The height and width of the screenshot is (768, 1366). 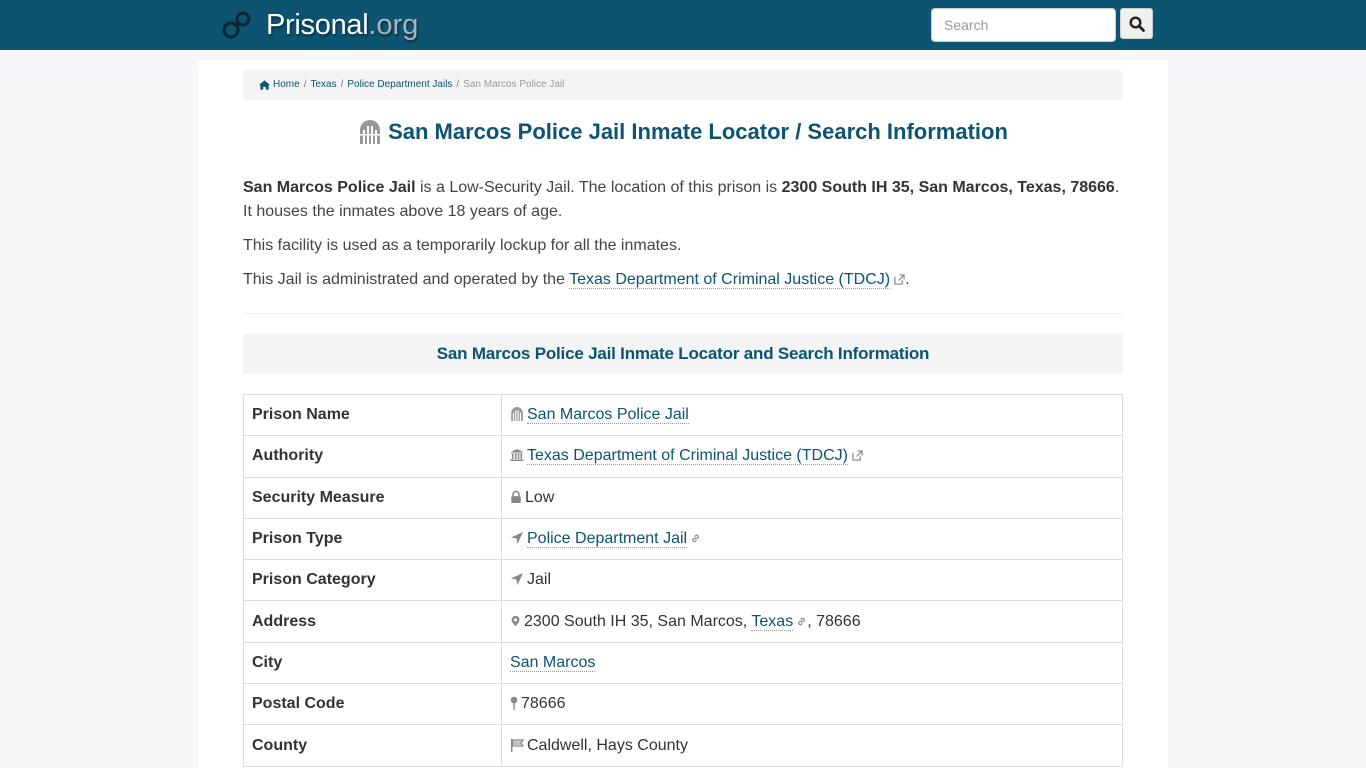 I want to click on search-icon, so click(x=1136, y=23).